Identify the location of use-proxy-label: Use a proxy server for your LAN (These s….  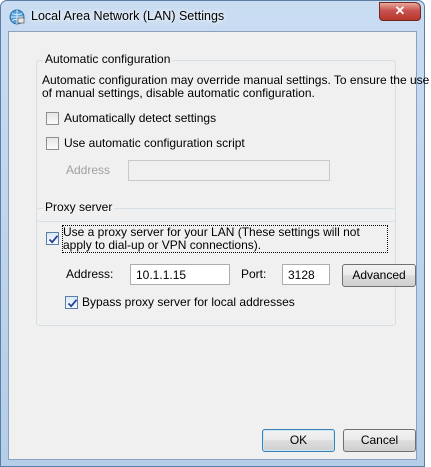
(225, 239).